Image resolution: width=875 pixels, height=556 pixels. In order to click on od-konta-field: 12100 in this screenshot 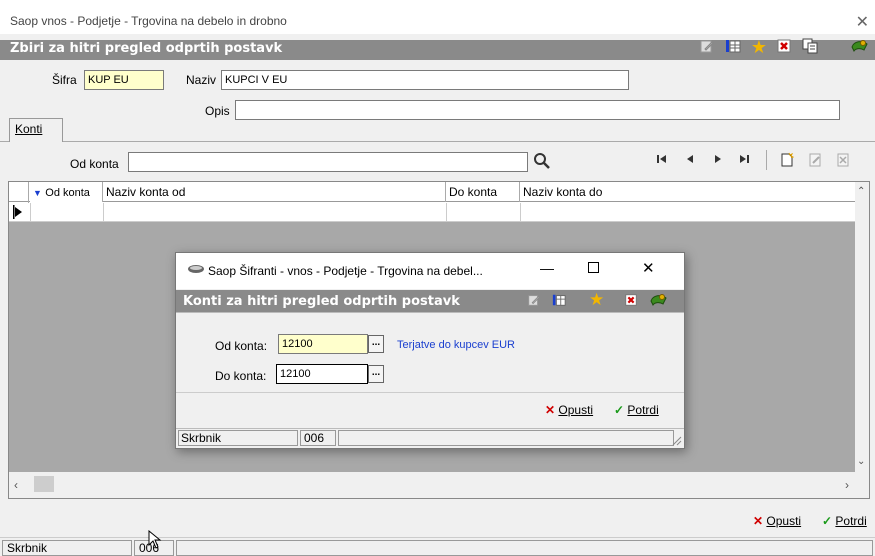, I will do `click(323, 344)`.